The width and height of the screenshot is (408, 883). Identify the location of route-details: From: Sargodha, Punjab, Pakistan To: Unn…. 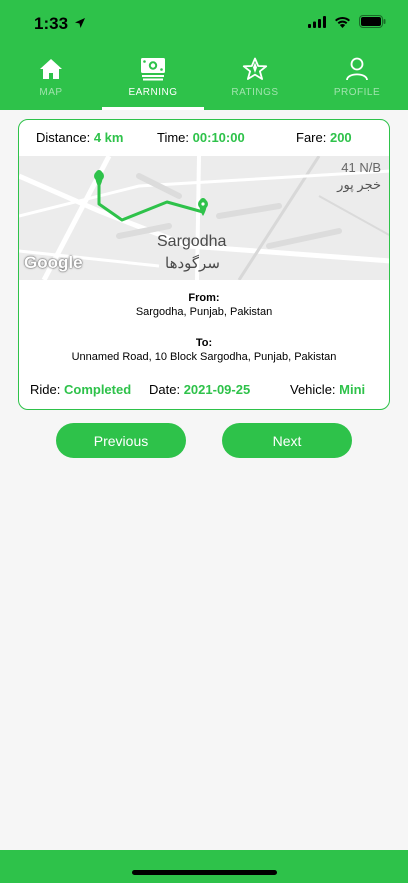
(204, 327).